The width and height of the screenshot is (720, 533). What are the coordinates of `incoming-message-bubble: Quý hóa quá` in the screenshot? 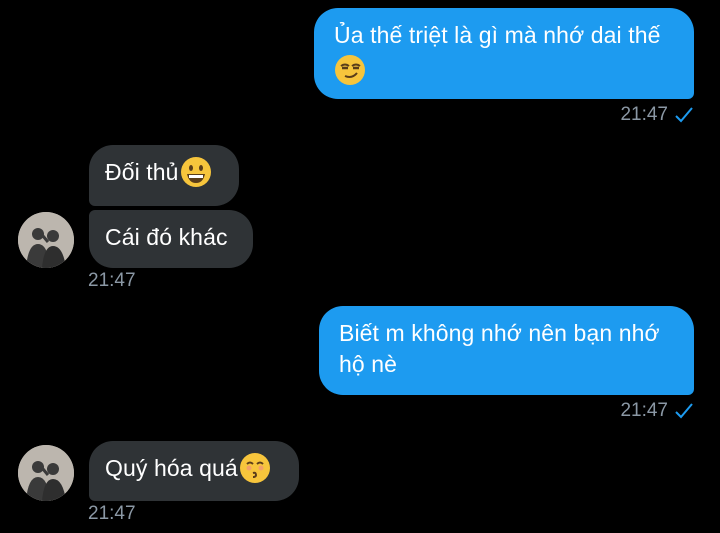 It's located at (194, 471).